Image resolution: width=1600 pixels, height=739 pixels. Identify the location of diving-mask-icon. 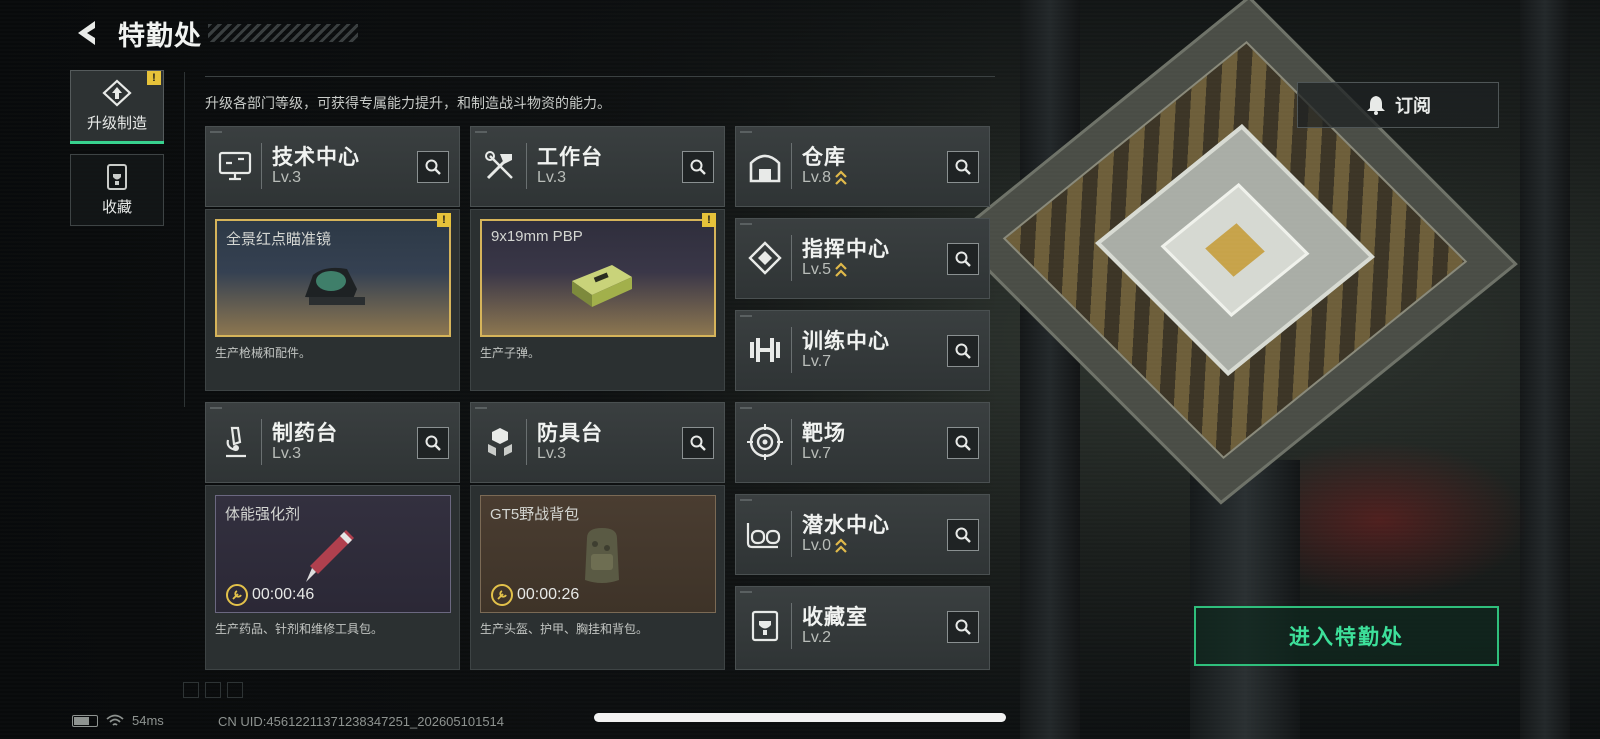
(765, 534).